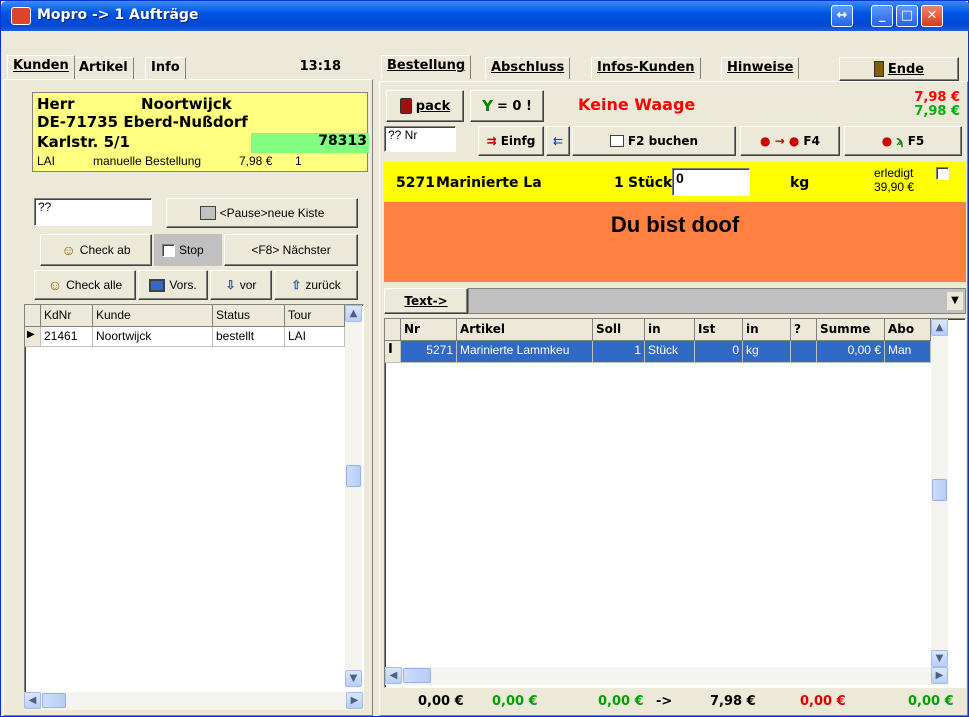 The image size is (969, 717). Describe the element at coordinates (507, 106) in the screenshot. I see `tare-zero-button: Y = 0 !` at that location.